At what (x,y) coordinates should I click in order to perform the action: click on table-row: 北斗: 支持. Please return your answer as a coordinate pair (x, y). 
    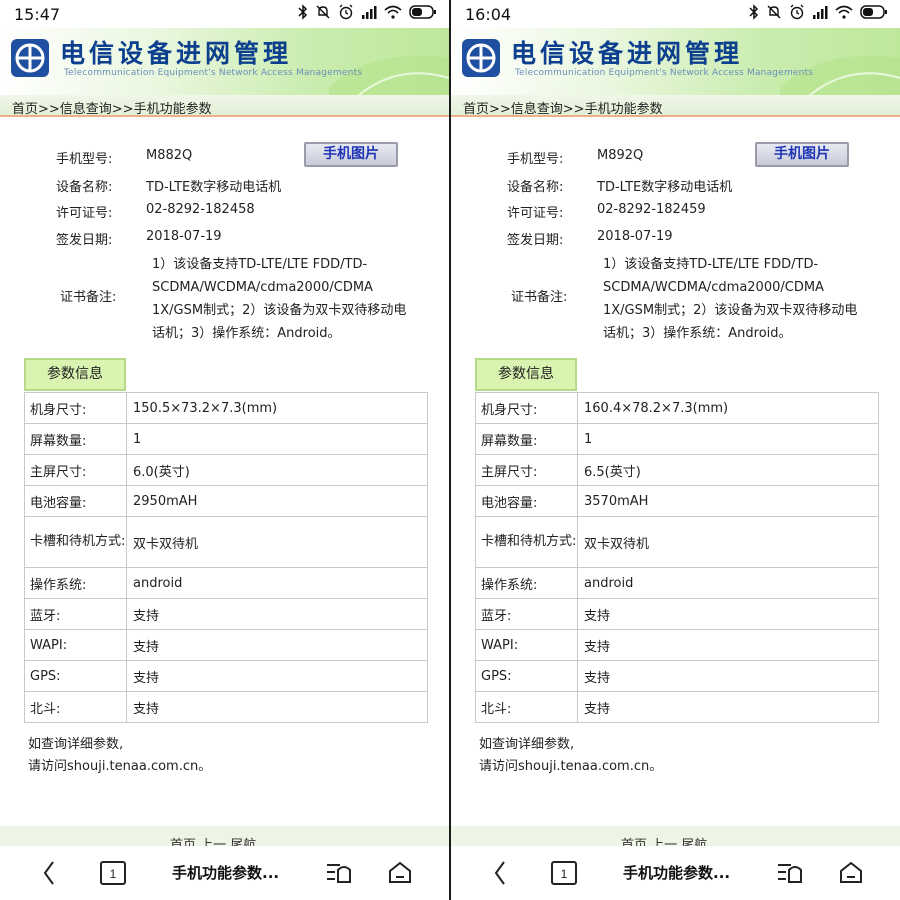
    Looking at the image, I should click on (677, 707).